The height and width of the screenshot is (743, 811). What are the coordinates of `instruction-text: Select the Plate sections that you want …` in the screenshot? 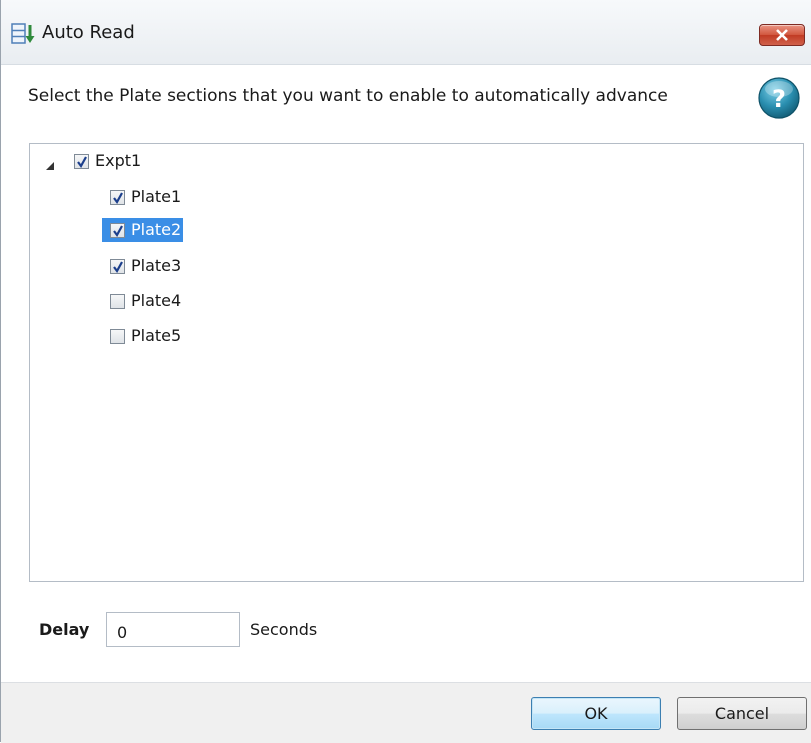 It's located at (348, 96).